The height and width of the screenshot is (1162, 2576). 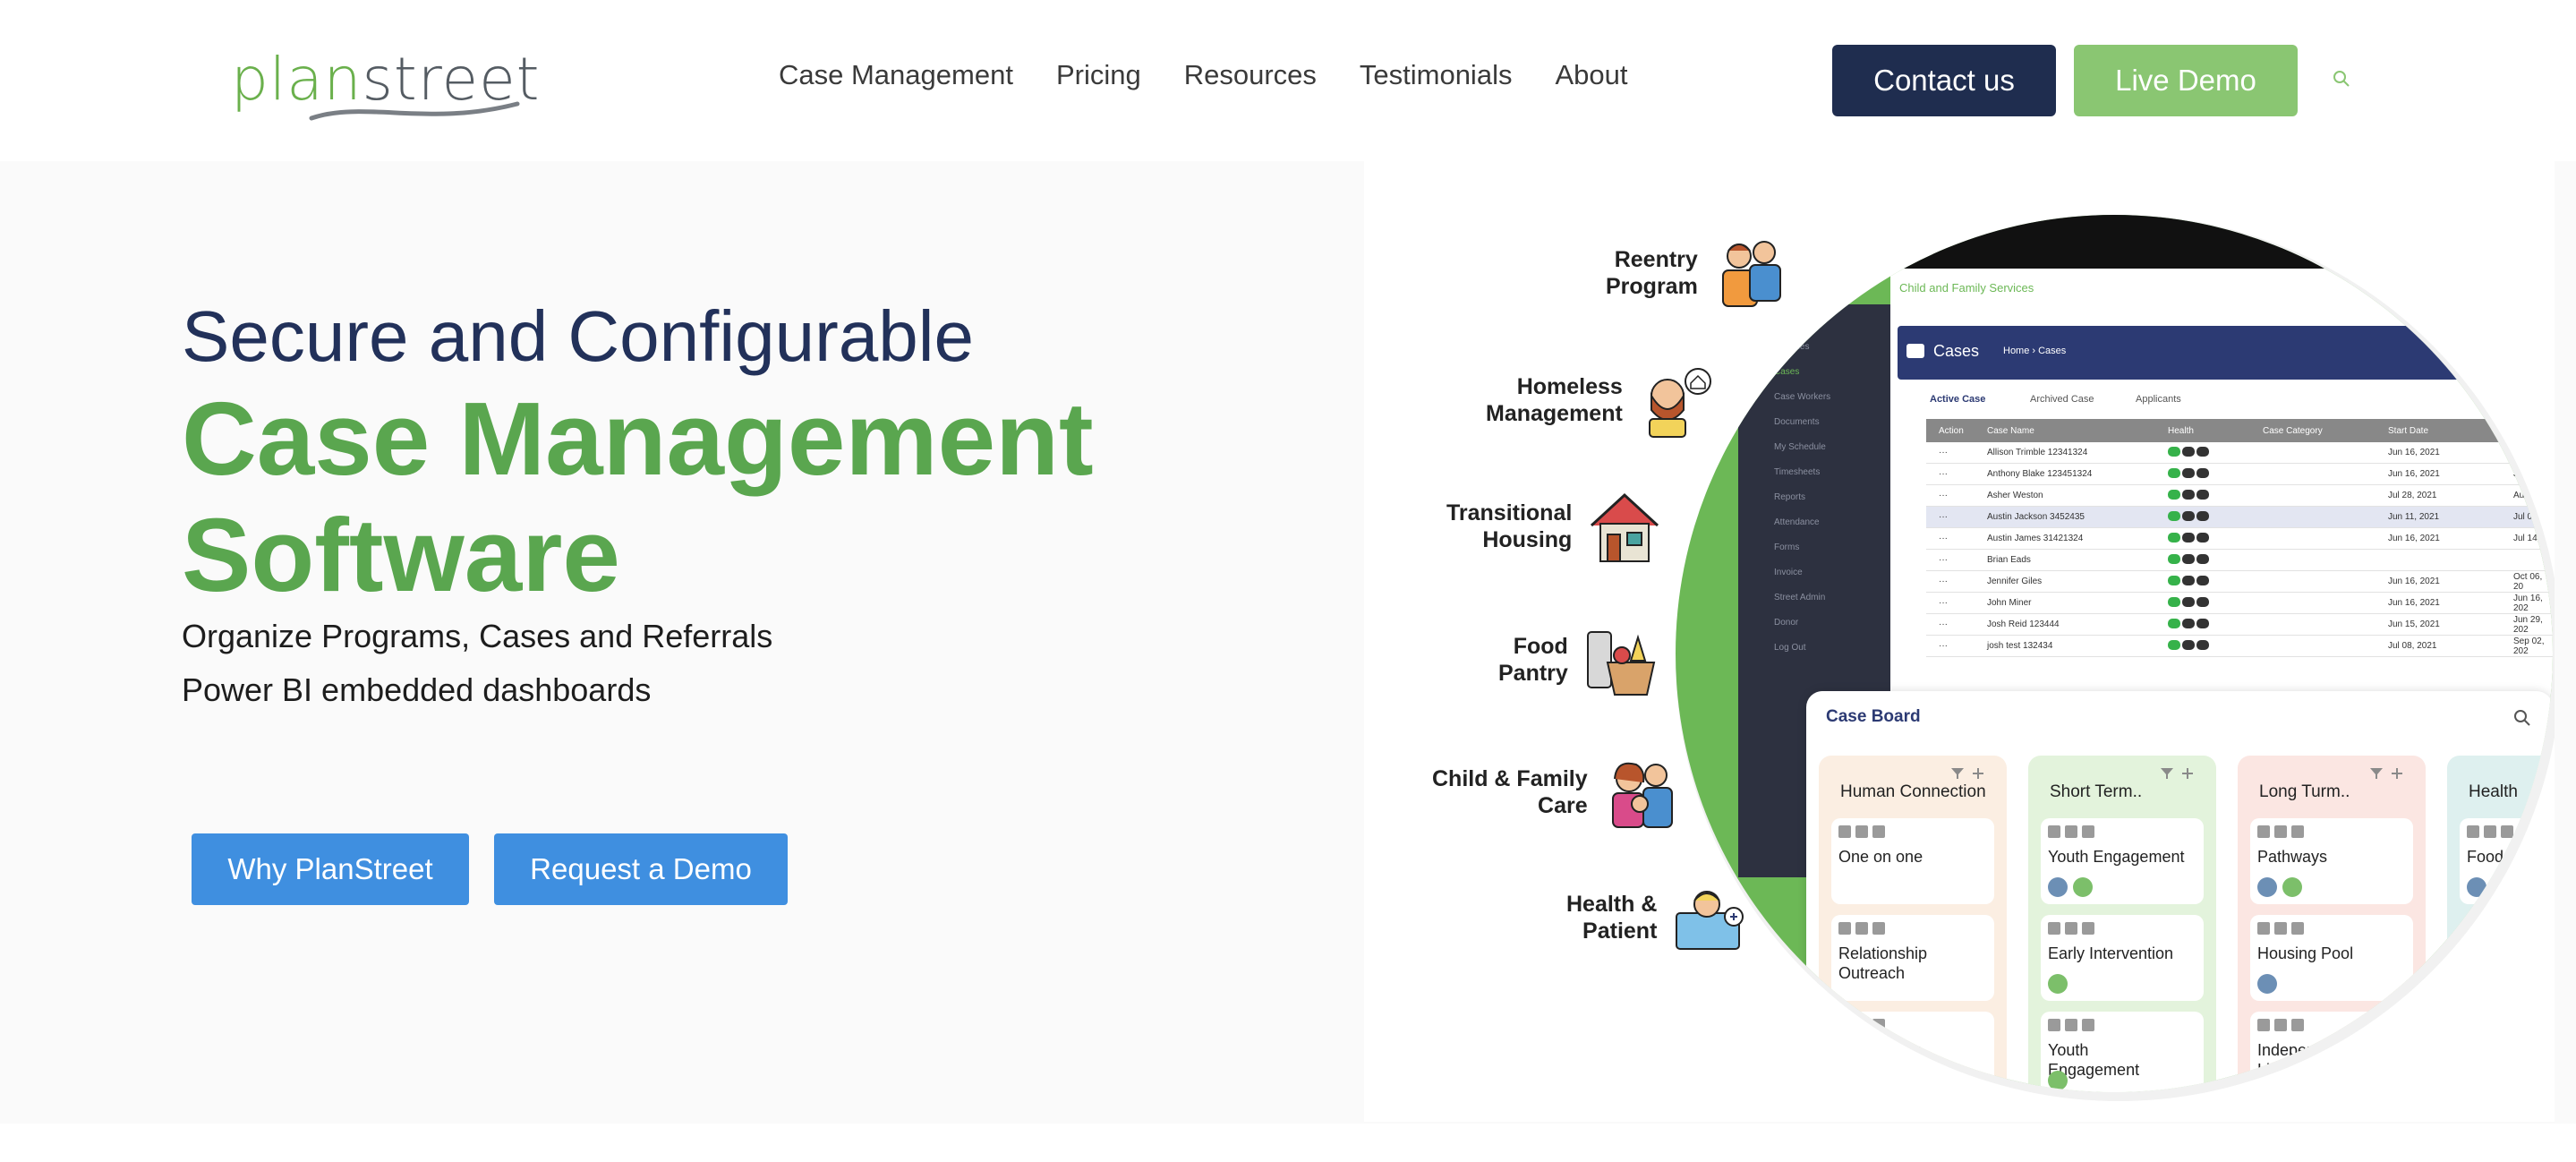 I want to click on nav-pricing: Pricing, so click(x=1098, y=75).